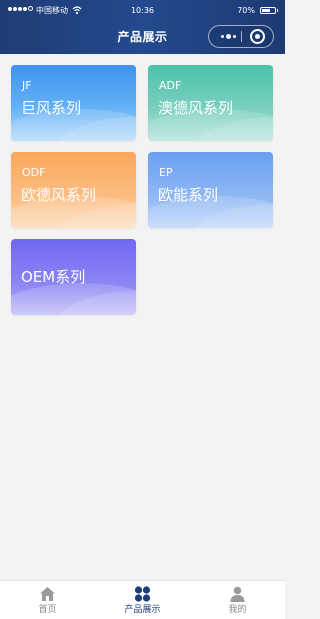  What do you see at coordinates (142, 594) in the screenshot?
I see `grid-icon` at bounding box center [142, 594].